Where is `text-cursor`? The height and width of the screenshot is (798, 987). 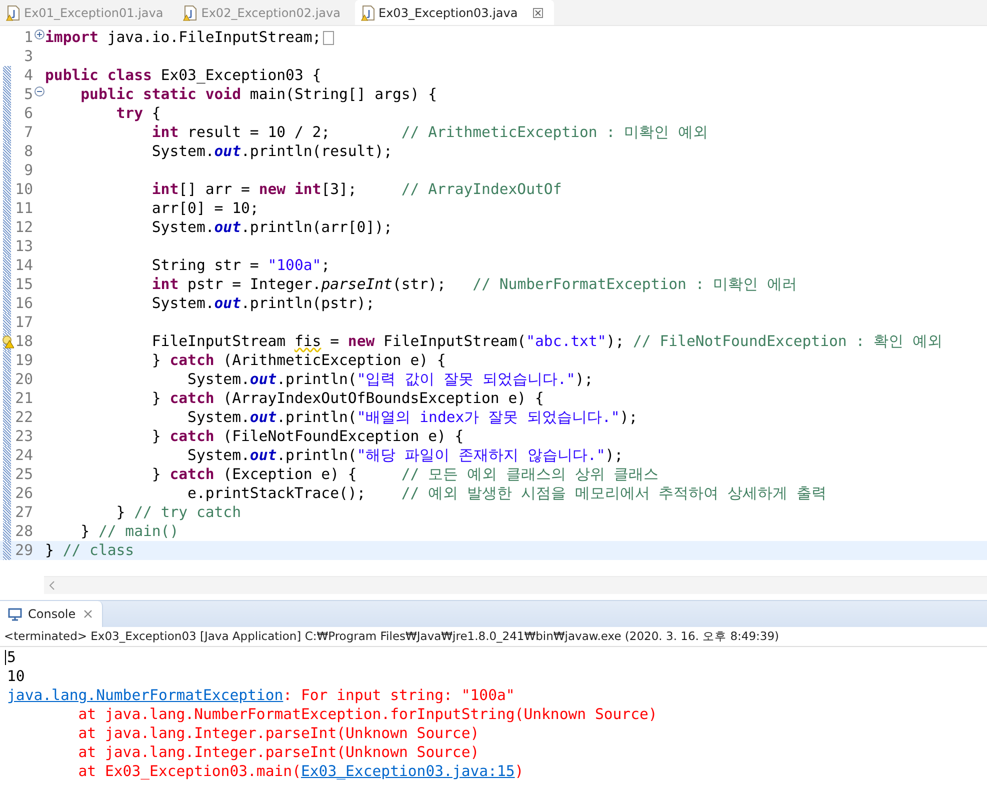
text-cursor is located at coordinates (5, 657).